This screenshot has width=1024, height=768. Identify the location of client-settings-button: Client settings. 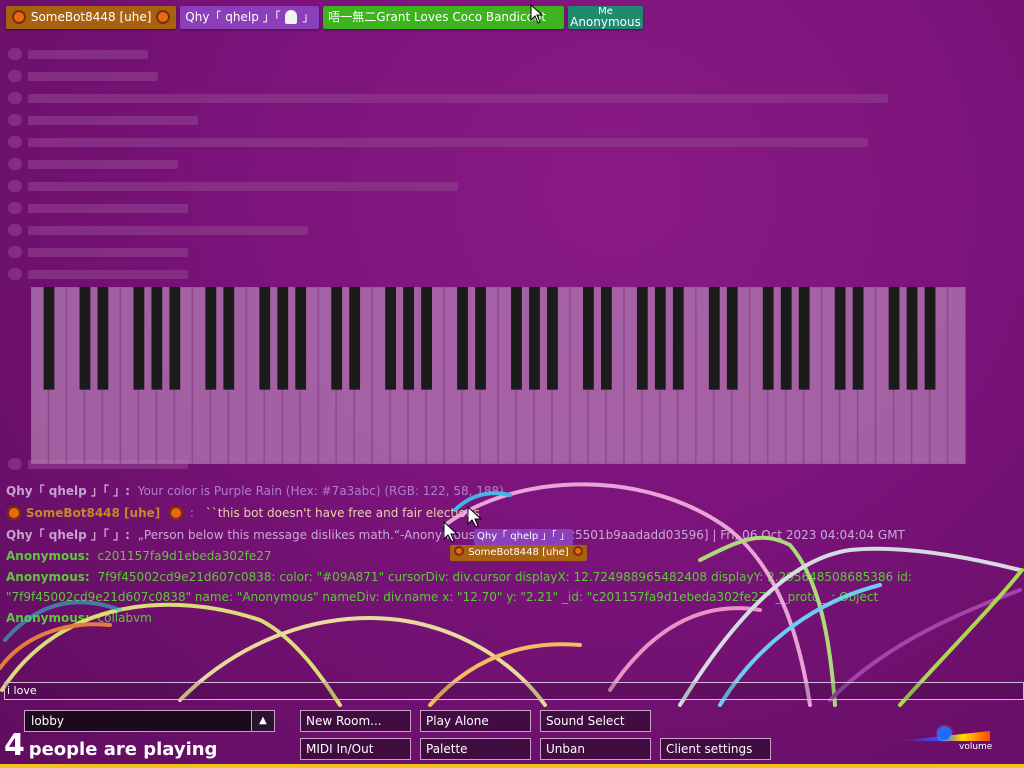
(715, 749).